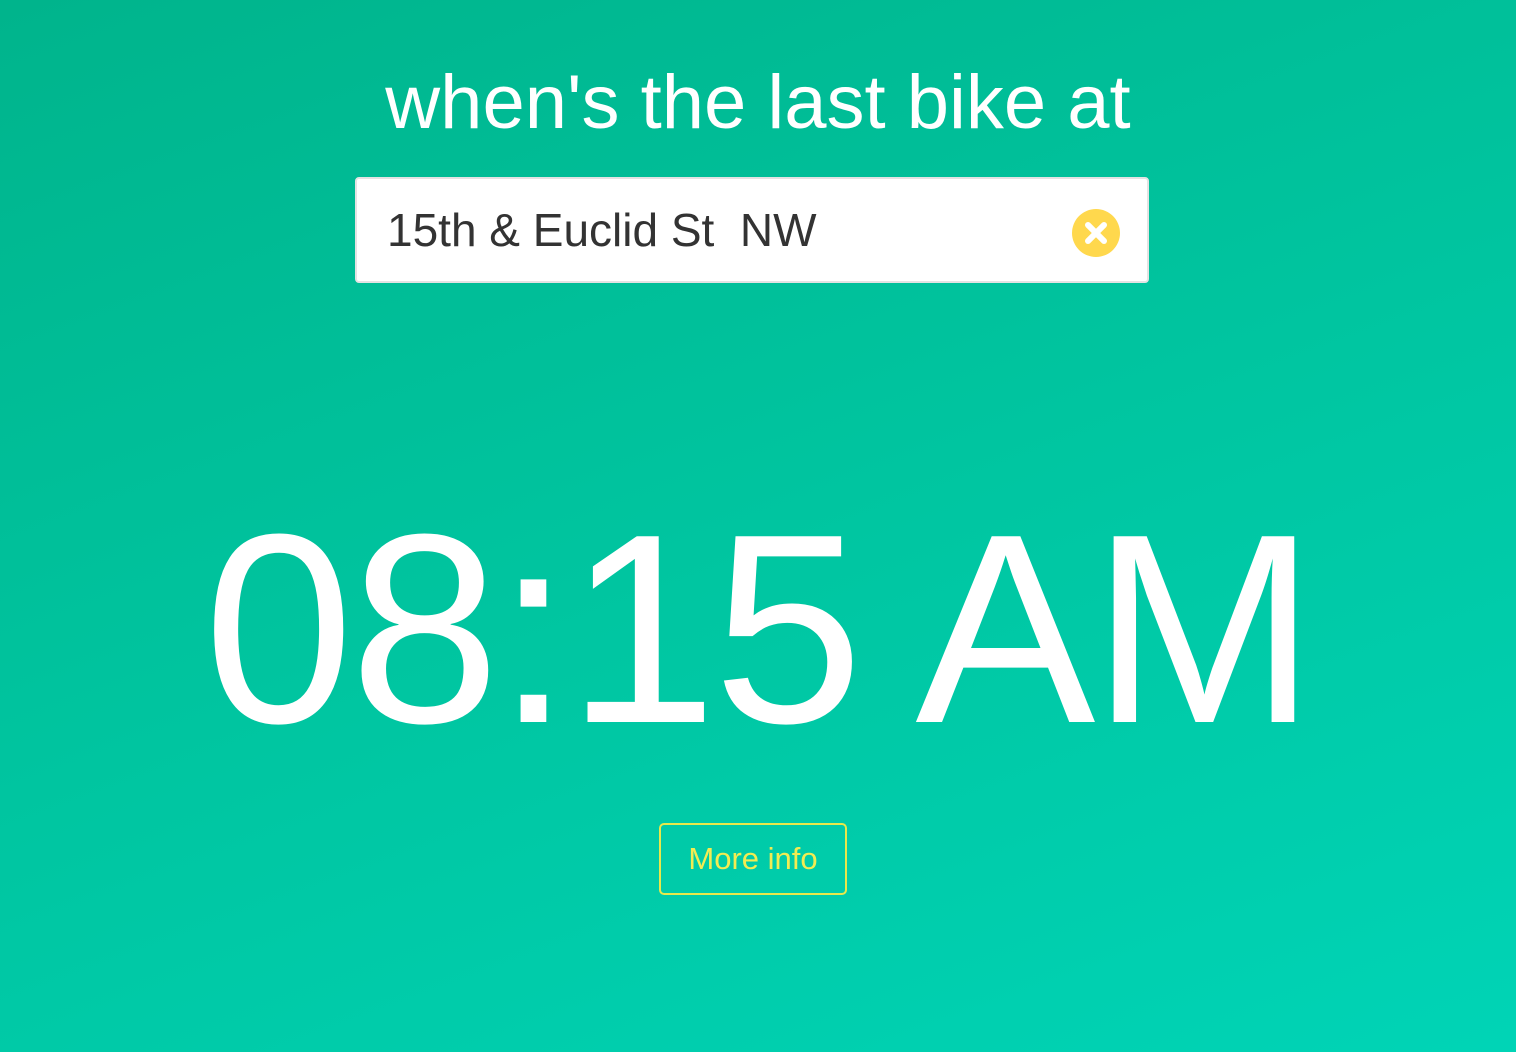 Image resolution: width=1516 pixels, height=1052 pixels. I want to click on station-search-input, so click(717, 230).